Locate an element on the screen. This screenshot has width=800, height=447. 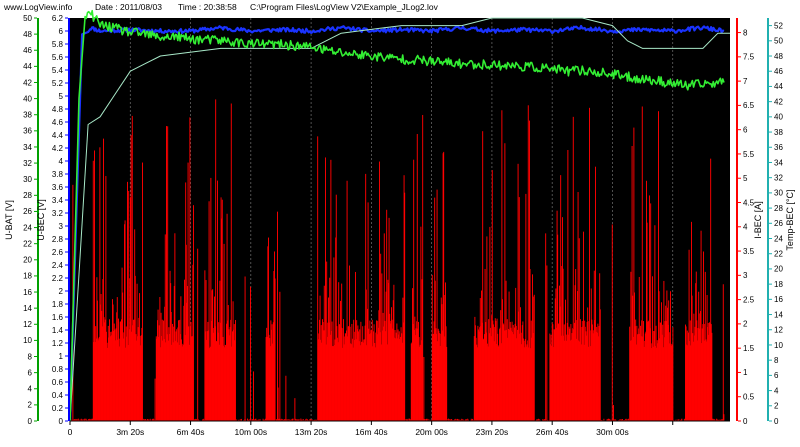
u-bec-tick-label: 2 is located at coordinates (61, 291).